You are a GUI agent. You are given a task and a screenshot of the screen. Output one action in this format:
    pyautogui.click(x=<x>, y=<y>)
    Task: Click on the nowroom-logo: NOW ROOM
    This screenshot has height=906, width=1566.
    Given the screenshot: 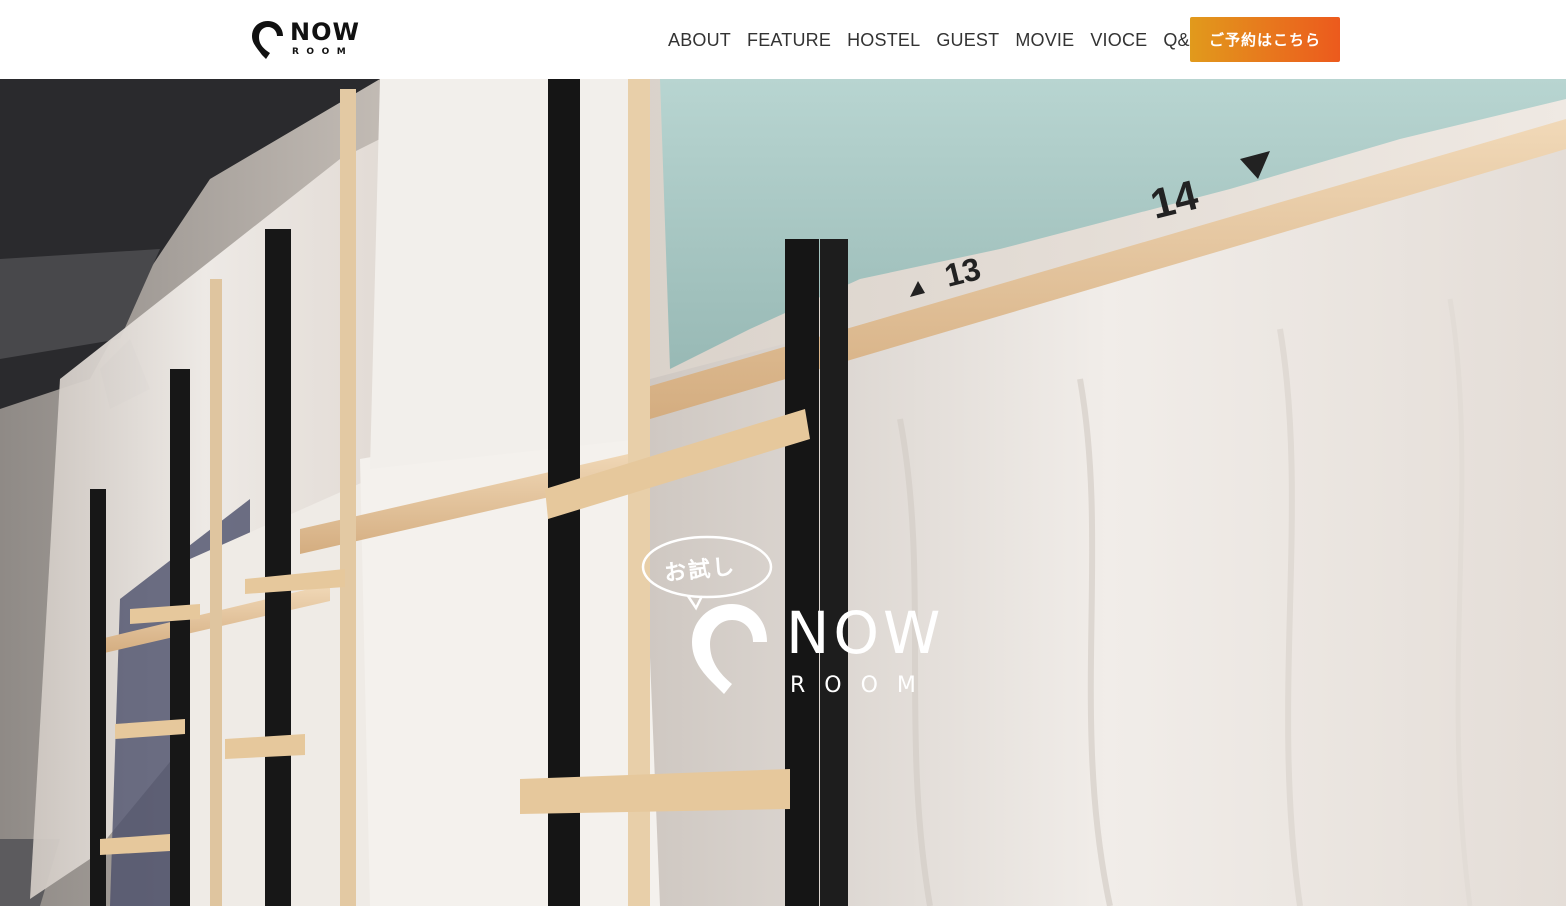 What is the action you would take?
    pyautogui.click(x=304, y=39)
    